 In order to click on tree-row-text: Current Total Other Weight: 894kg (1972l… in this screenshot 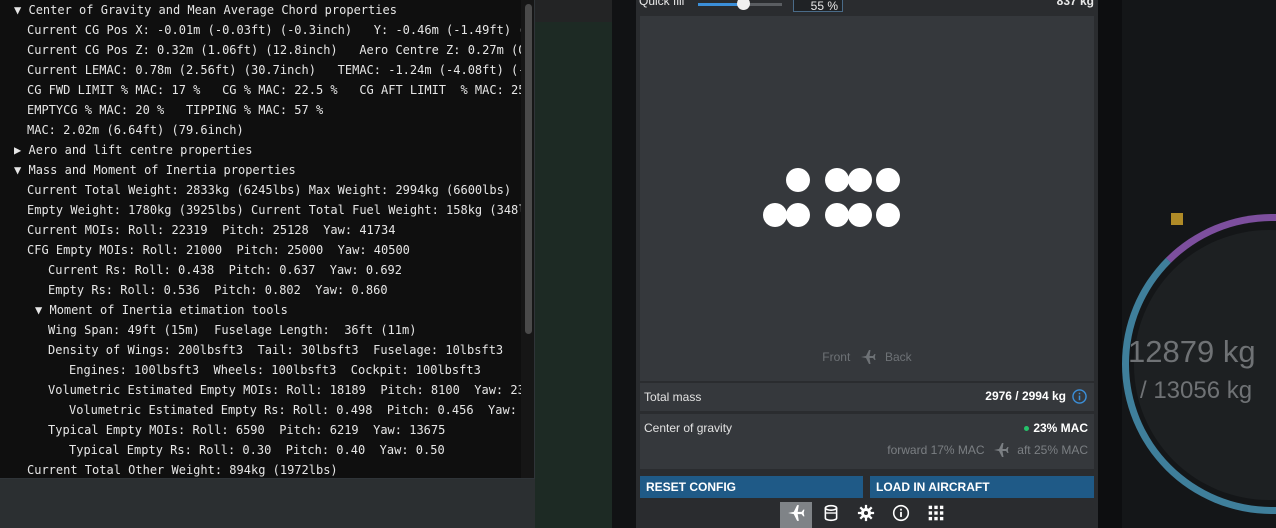, I will do `click(182, 470)`.